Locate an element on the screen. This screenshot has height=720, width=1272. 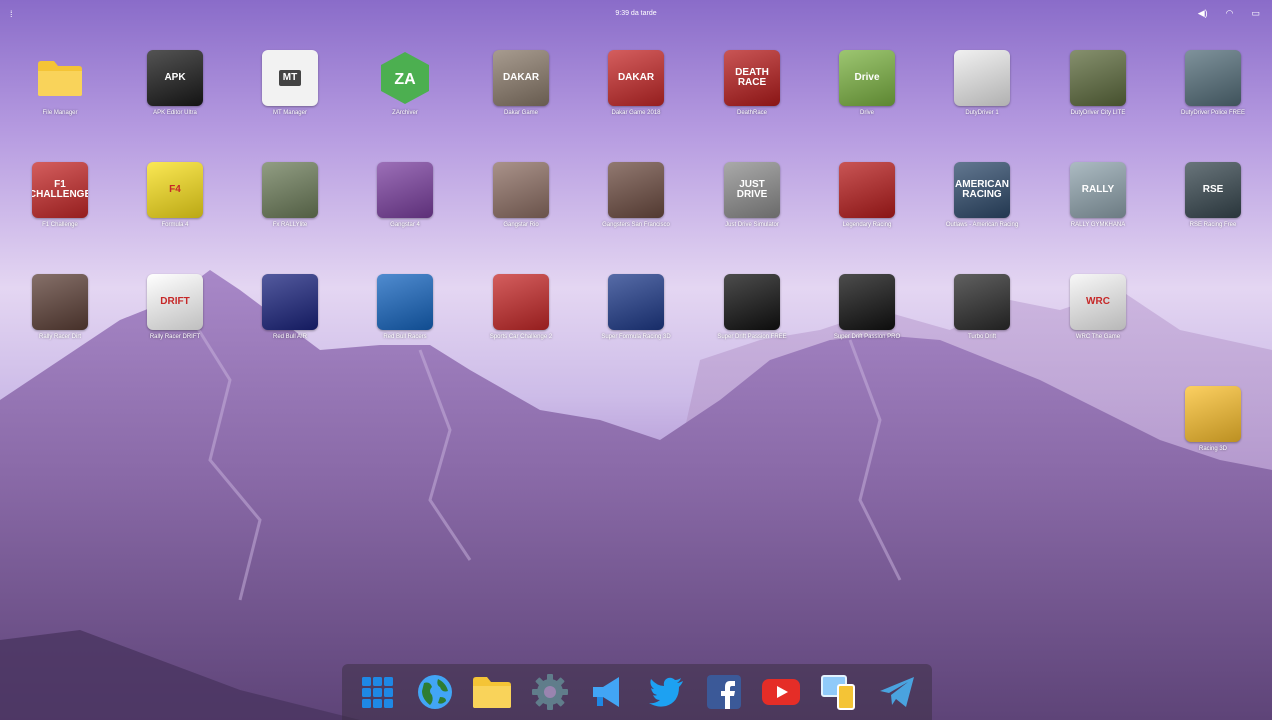
app-mt-manager: MT MT Manager is located at coordinates (290, 83).